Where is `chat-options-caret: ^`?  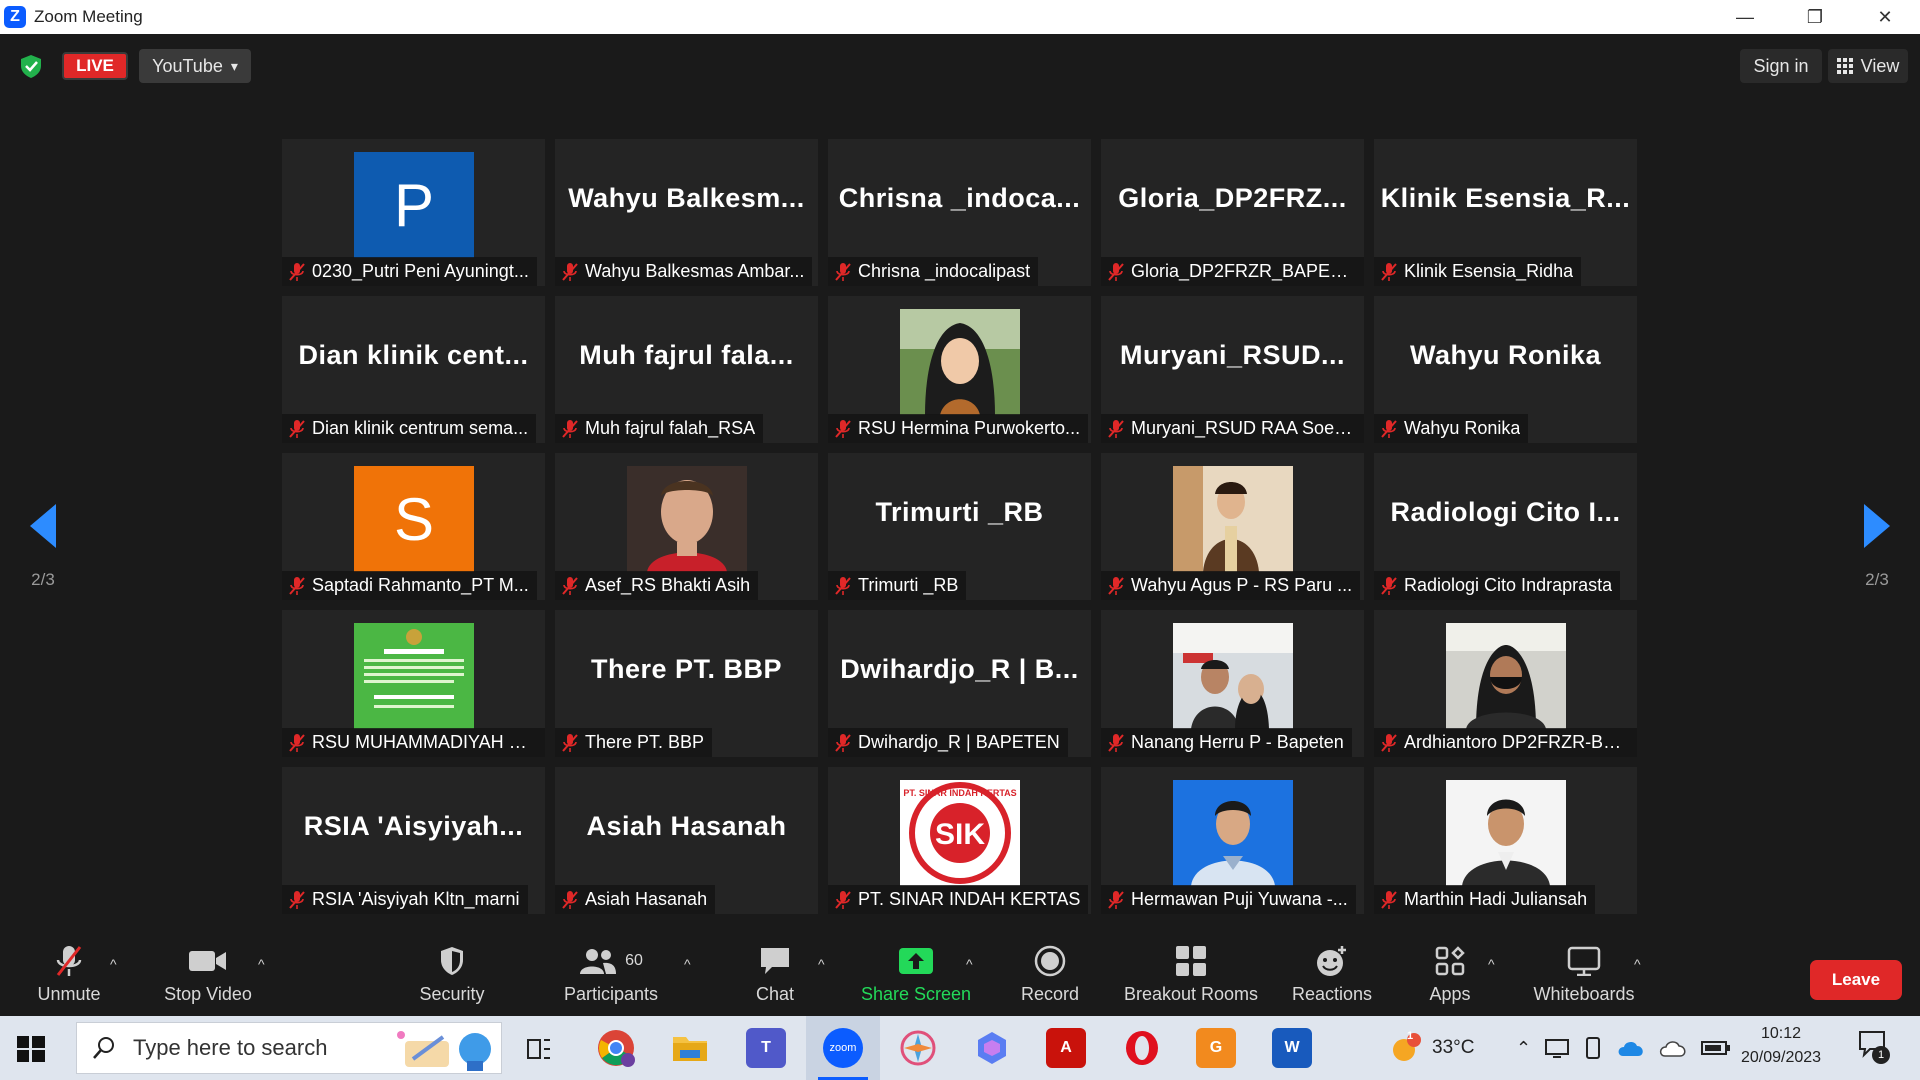
chat-options-caret: ^ is located at coordinates (821, 964).